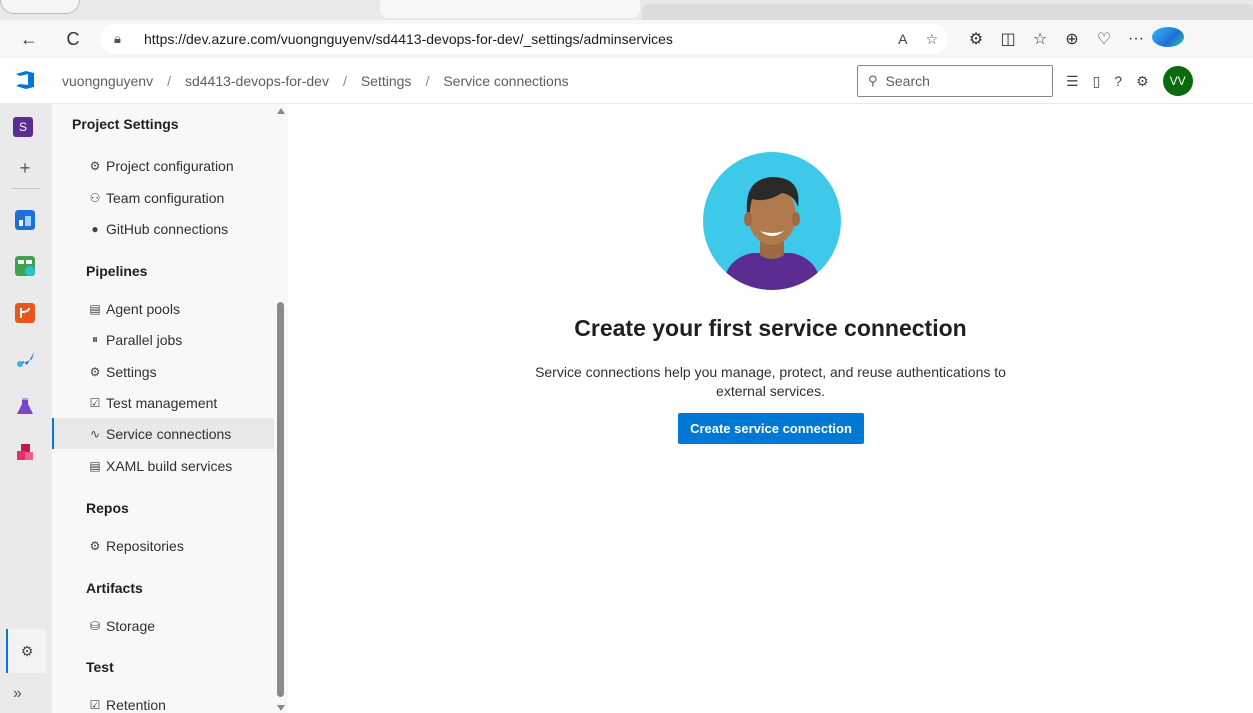 Image resolution: width=1253 pixels, height=713 pixels. Describe the element at coordinates (1008, 39) in the screenshot. I see `split-screen-icon: ◫` at that location.